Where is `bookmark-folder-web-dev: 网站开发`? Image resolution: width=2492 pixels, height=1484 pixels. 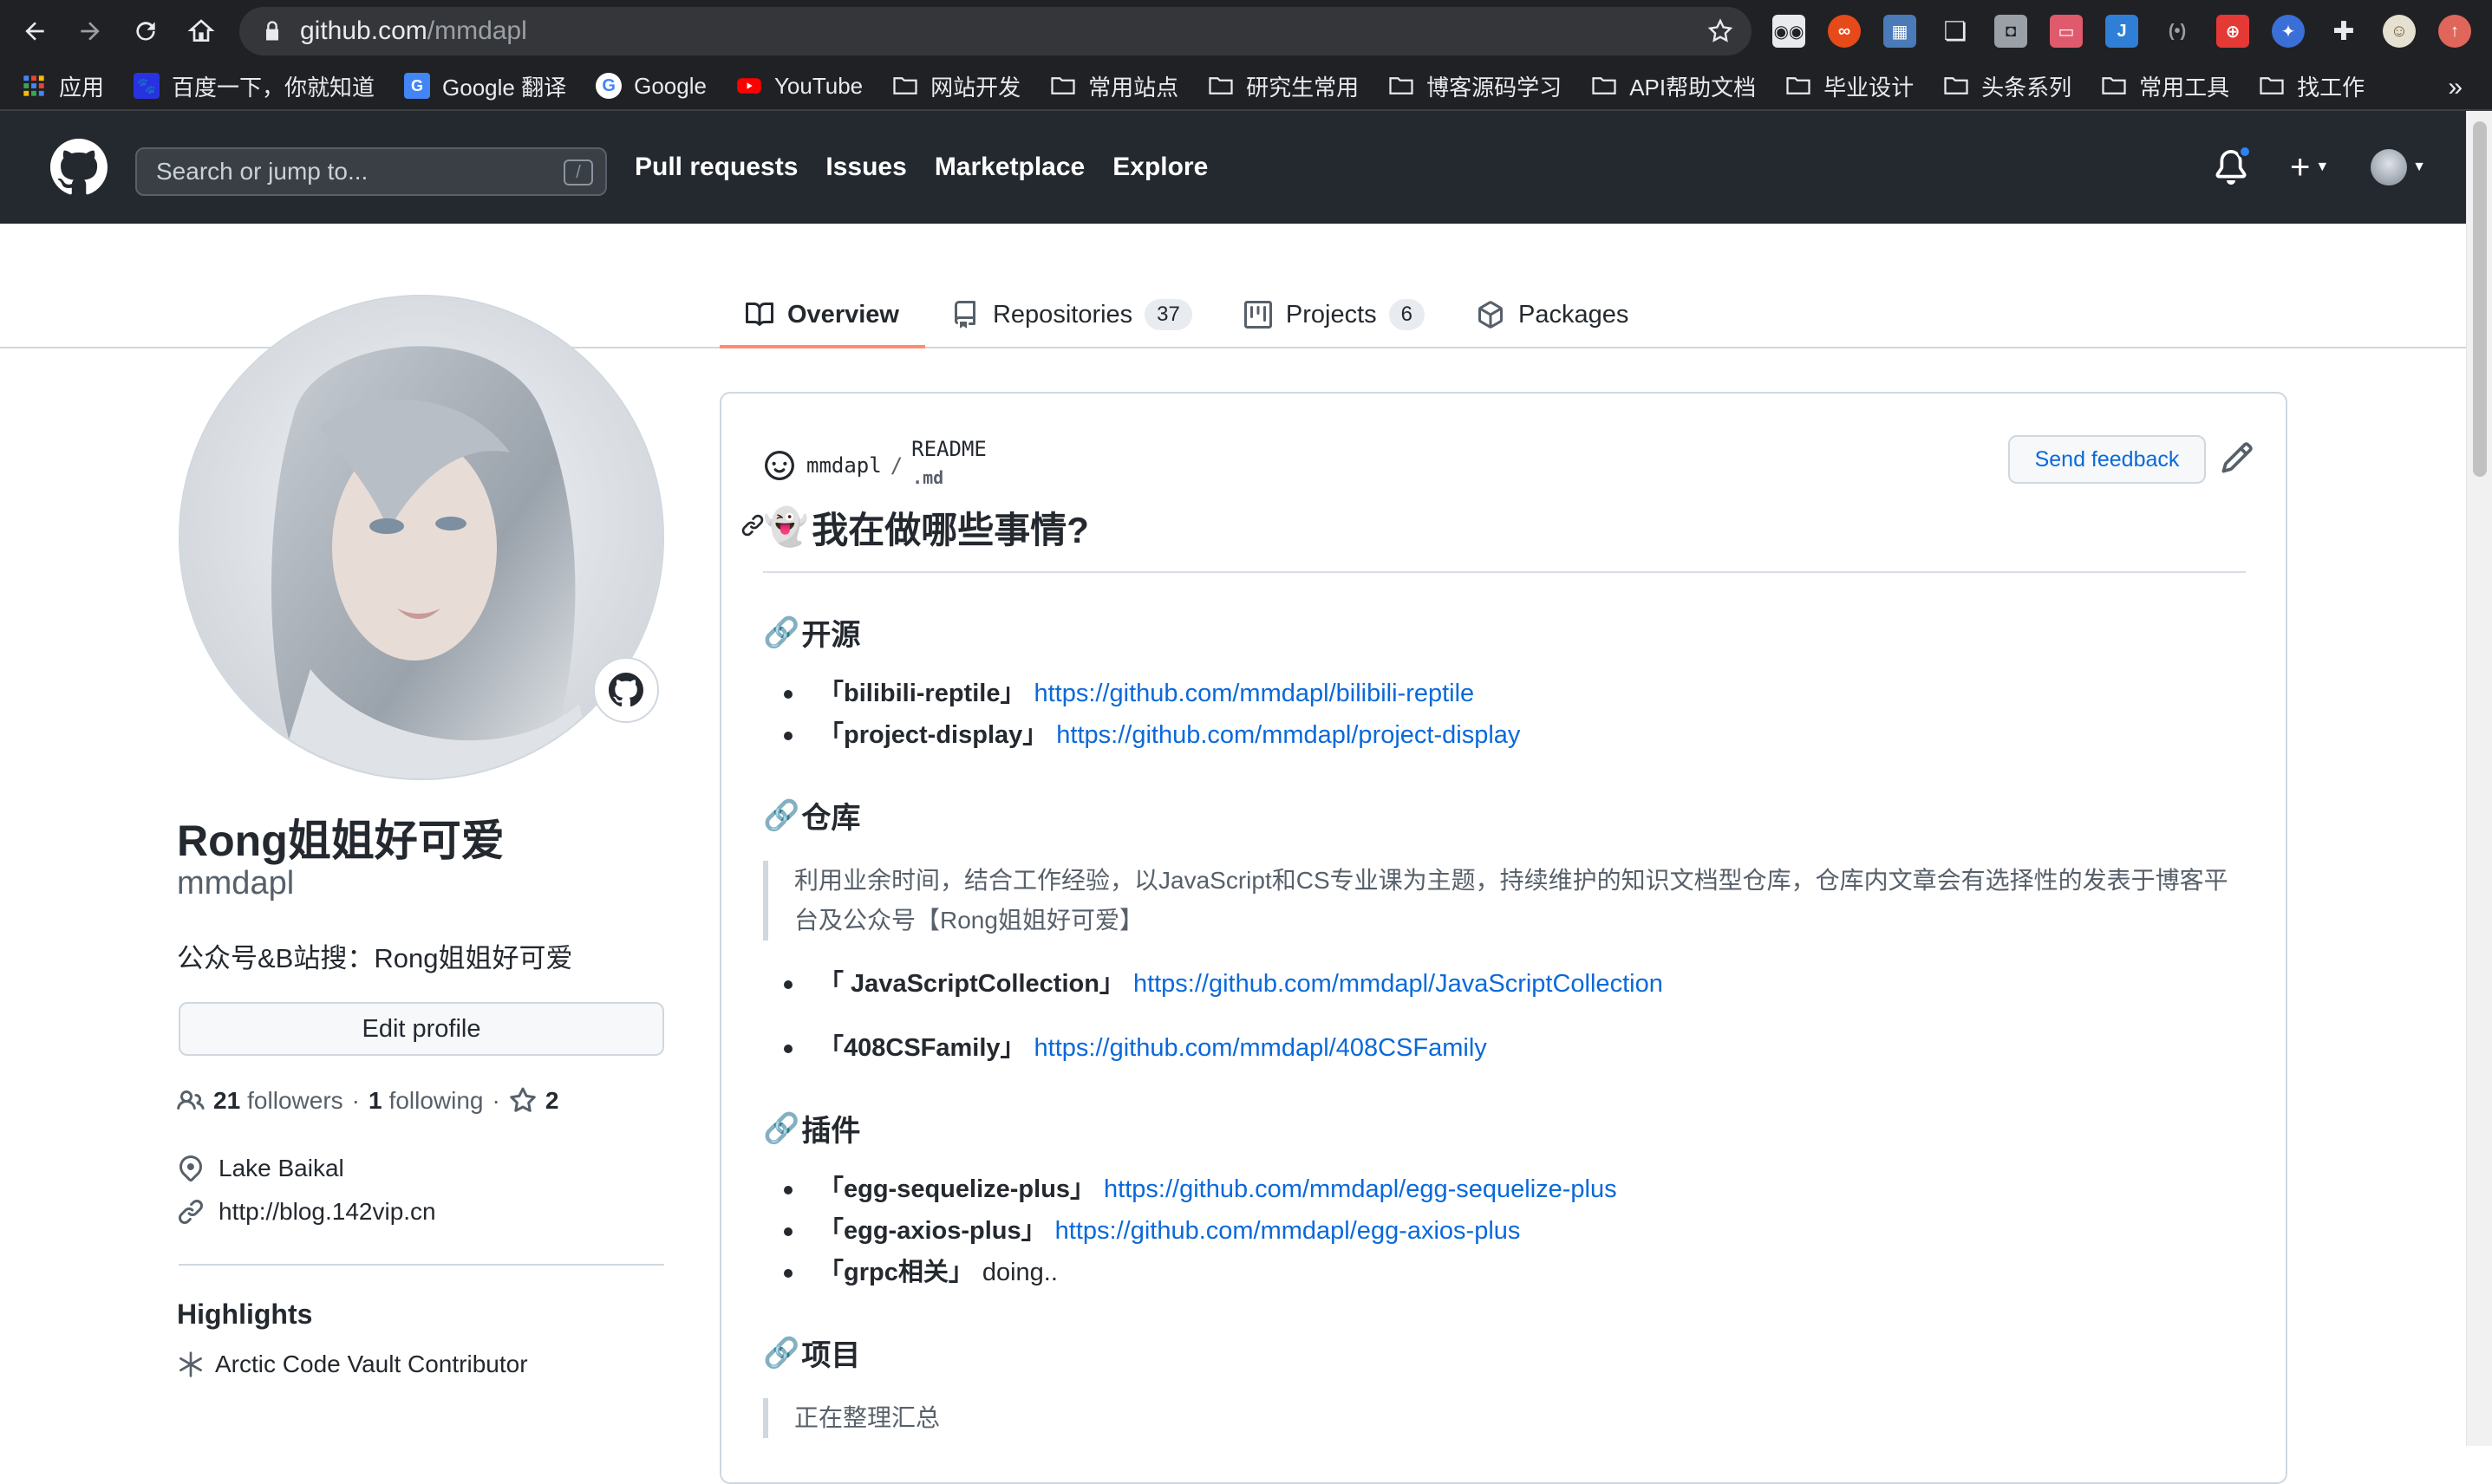 bookmark-folder-web-dev: 网站开发 is located at coordinates (956, 86).